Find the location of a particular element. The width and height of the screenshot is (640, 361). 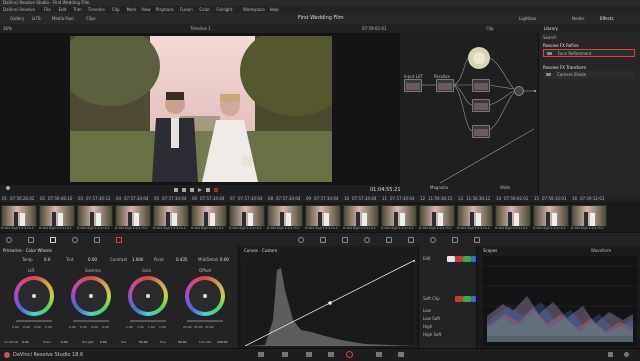

menu-item-mark: Mark is located at coordinates (132, 9).